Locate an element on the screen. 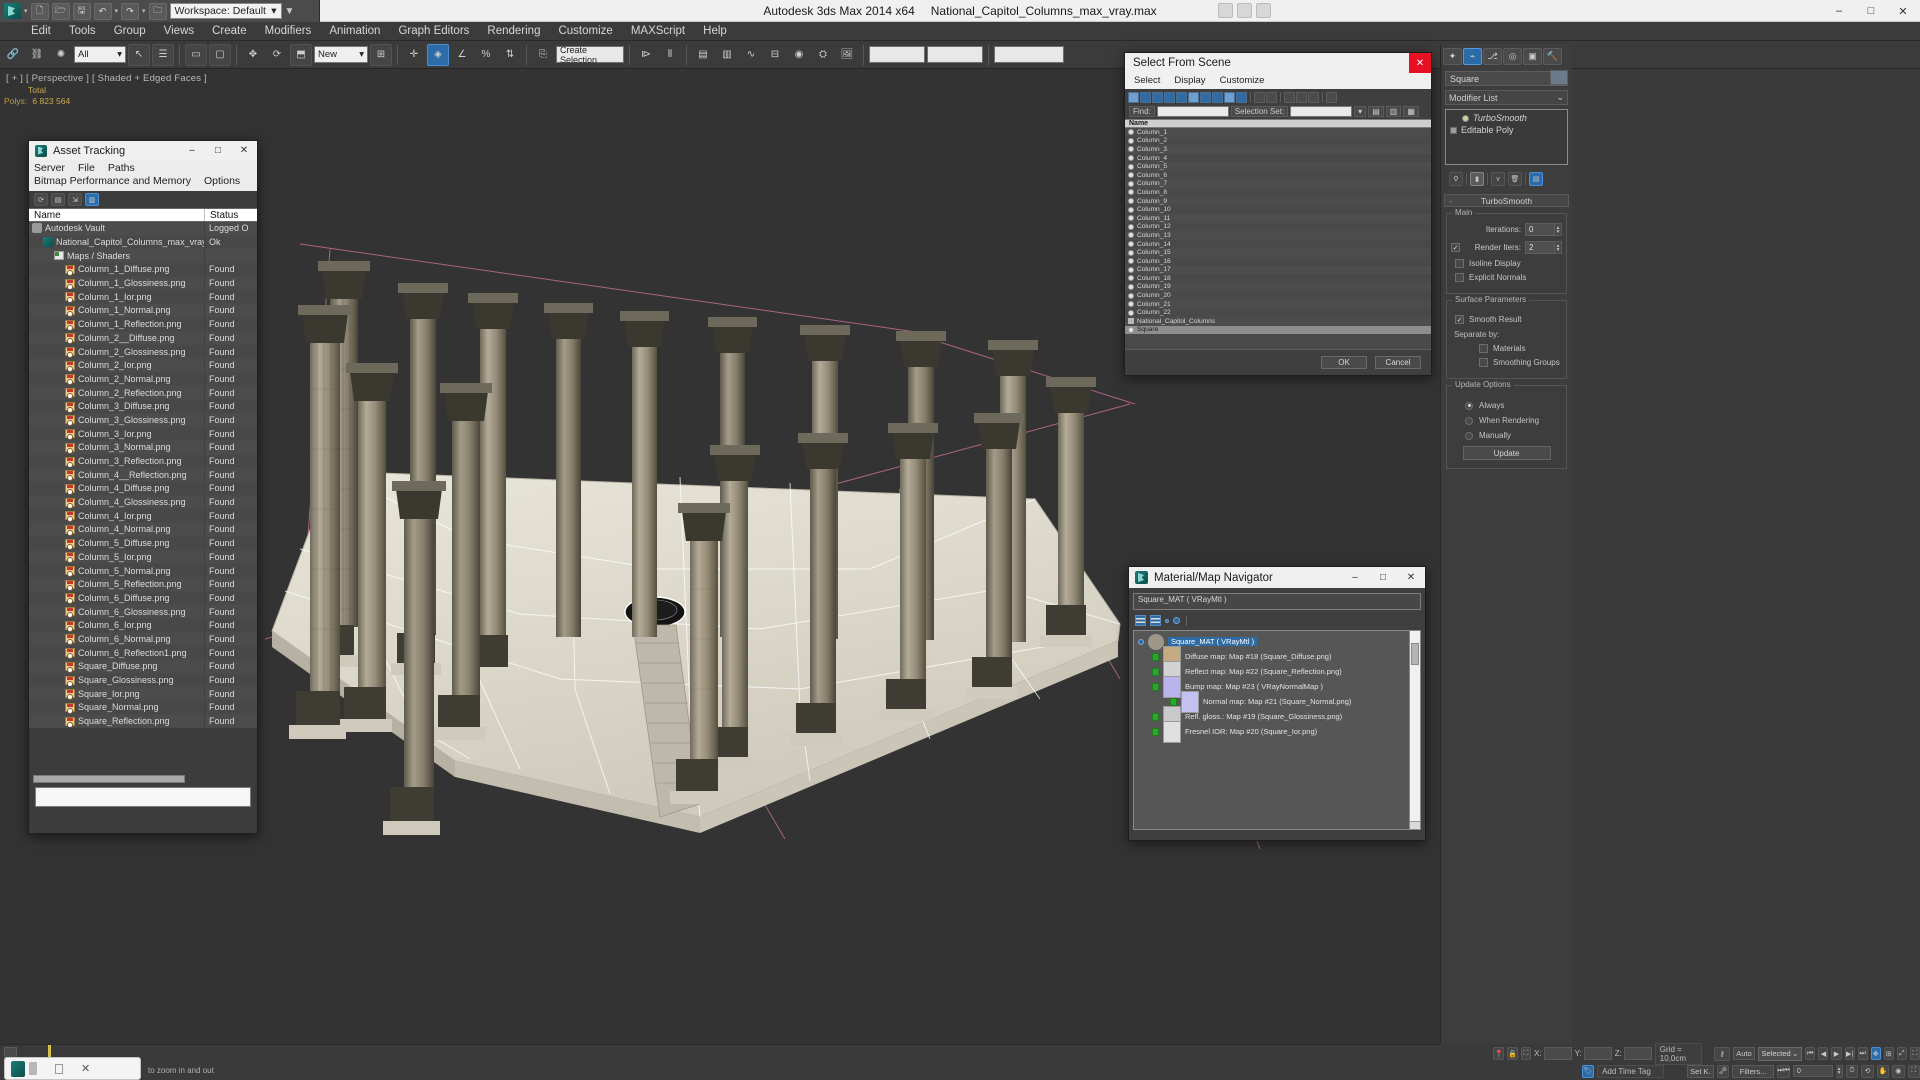 The image size is (1920, 1080). snap-toggle-icon: ◈ is located at coordinates (438, 54).